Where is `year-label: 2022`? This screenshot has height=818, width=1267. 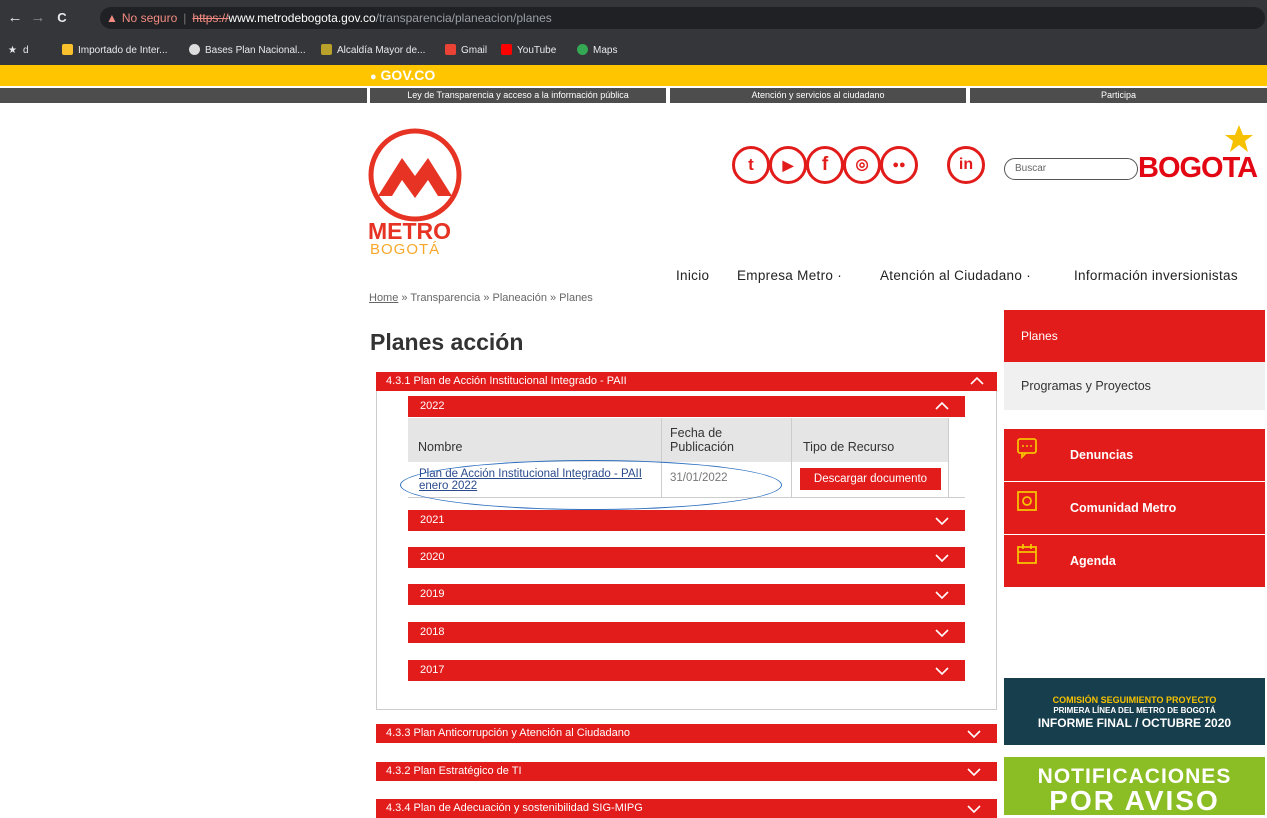 year-label: 2022 is located at coordinates (432, 406).